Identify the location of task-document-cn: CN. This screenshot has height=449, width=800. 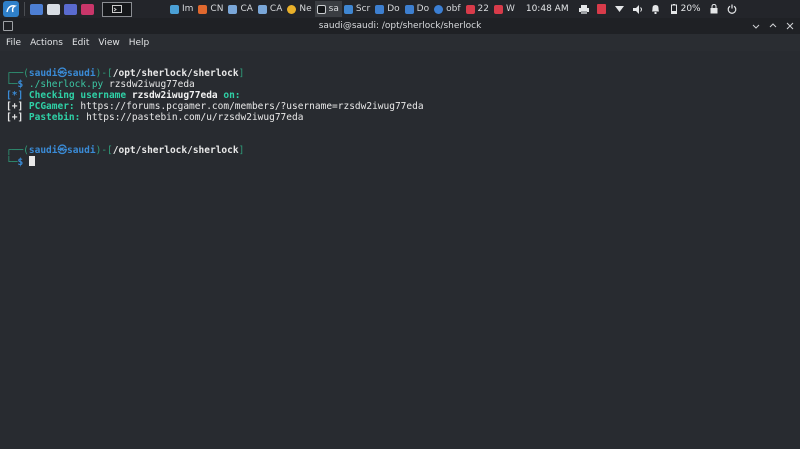
(211, 9).